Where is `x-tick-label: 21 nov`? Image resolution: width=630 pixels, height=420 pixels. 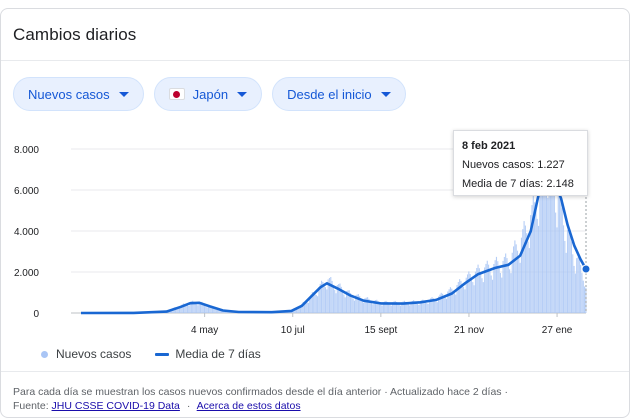
x-tick-label: 21 nov is located at coordinates (469, 330).